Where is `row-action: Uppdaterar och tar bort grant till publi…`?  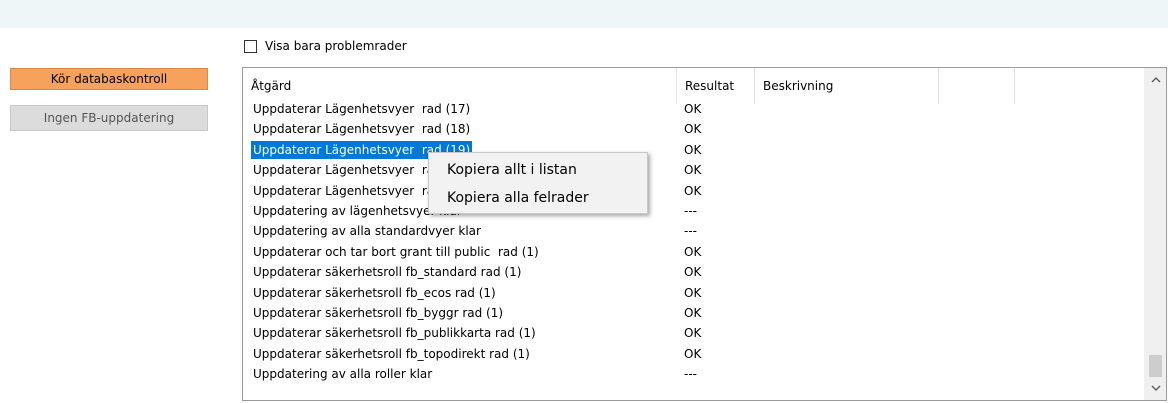
row-action: Uppdaterar och tar bort grant till publi… is located at coordinates (396, 251).